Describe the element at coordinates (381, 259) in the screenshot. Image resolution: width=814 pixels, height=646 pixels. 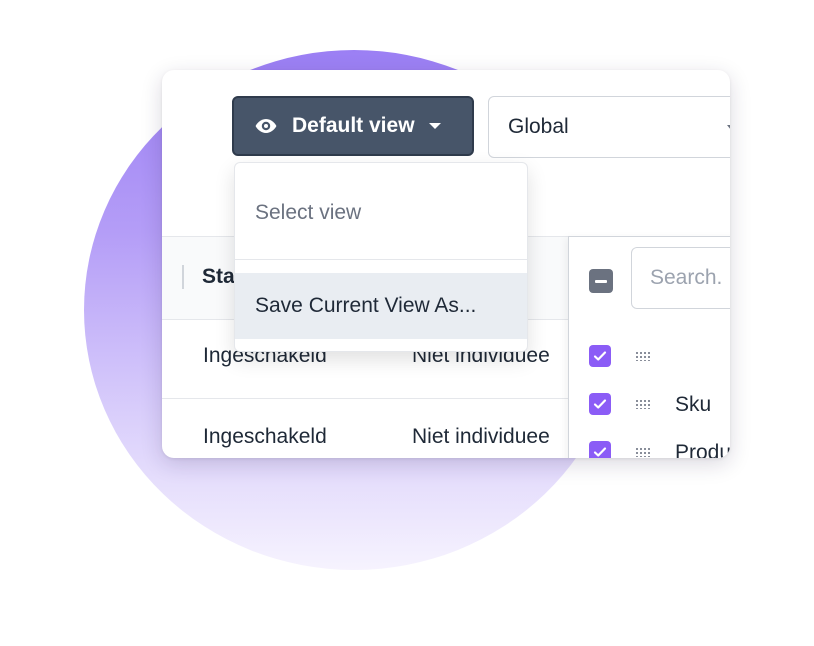
I see `menu-divider` at that location.